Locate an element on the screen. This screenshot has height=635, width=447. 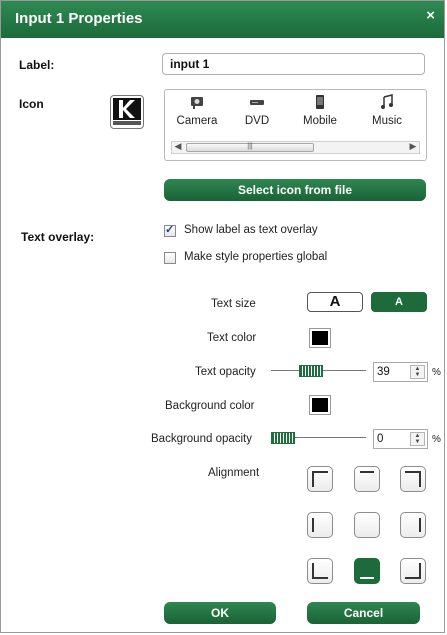
show-label-checkbox-label: Show label as text overlay is located at coordinates (251, 230).